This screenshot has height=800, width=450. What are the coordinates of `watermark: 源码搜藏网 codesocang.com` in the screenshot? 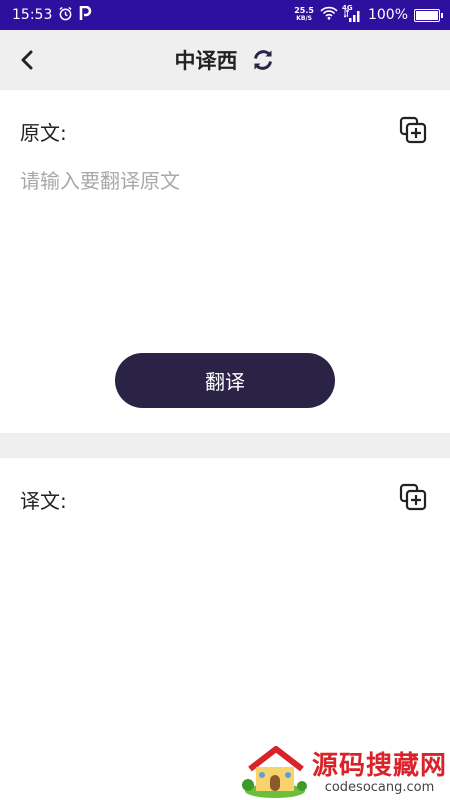 It's located at (345, 770).